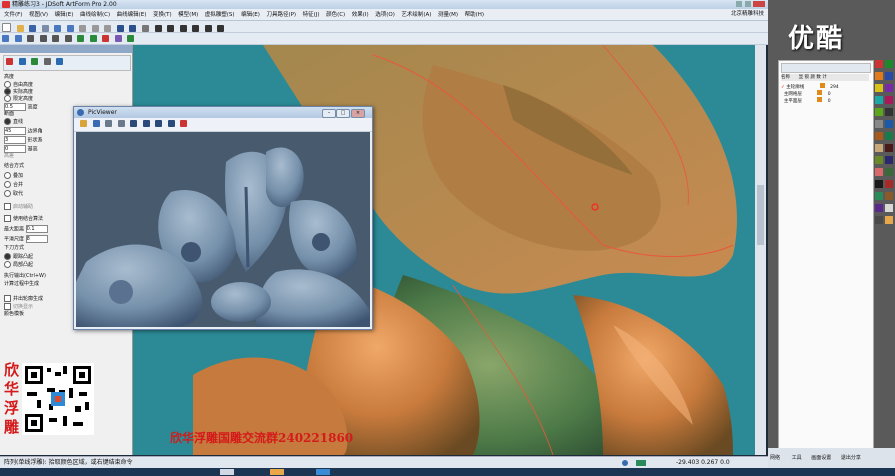 This screenshot has height=476, width=895. What do you see at coordinates (221, 28) in the screenshot?
I see `star-tool-icon` at bounding box center [221, 28].